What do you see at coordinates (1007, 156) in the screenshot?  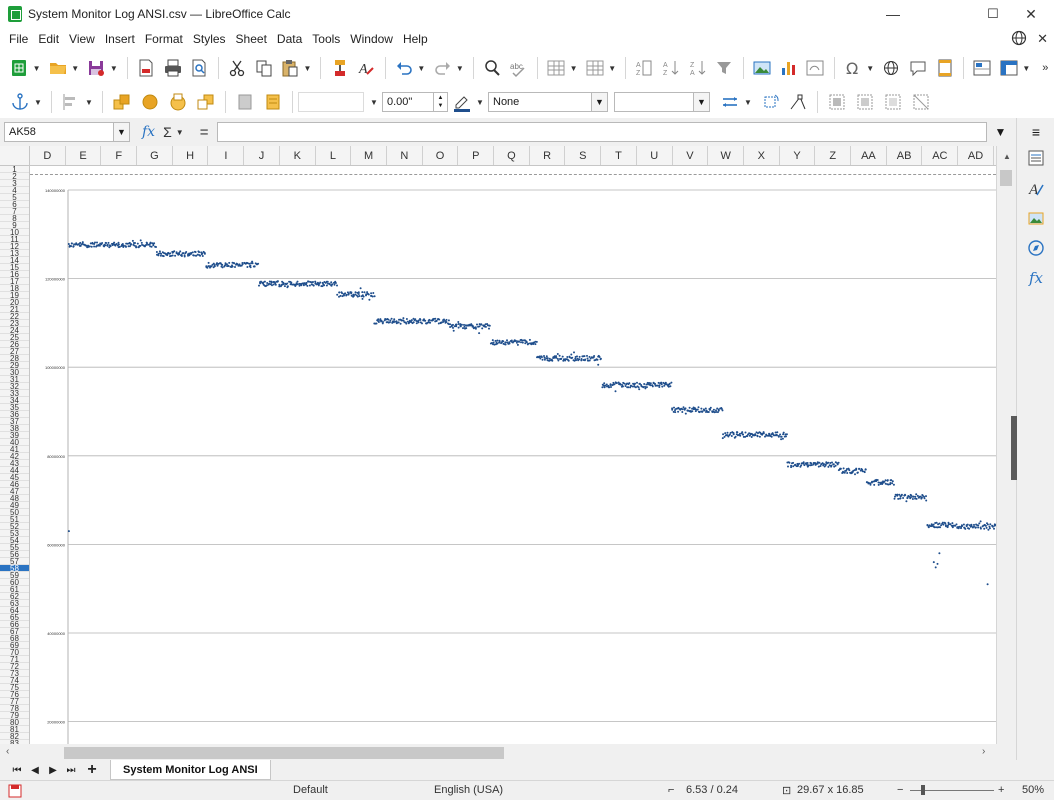 I see `scroll-up-icon: ▲` at bounding box center [1007, 156].